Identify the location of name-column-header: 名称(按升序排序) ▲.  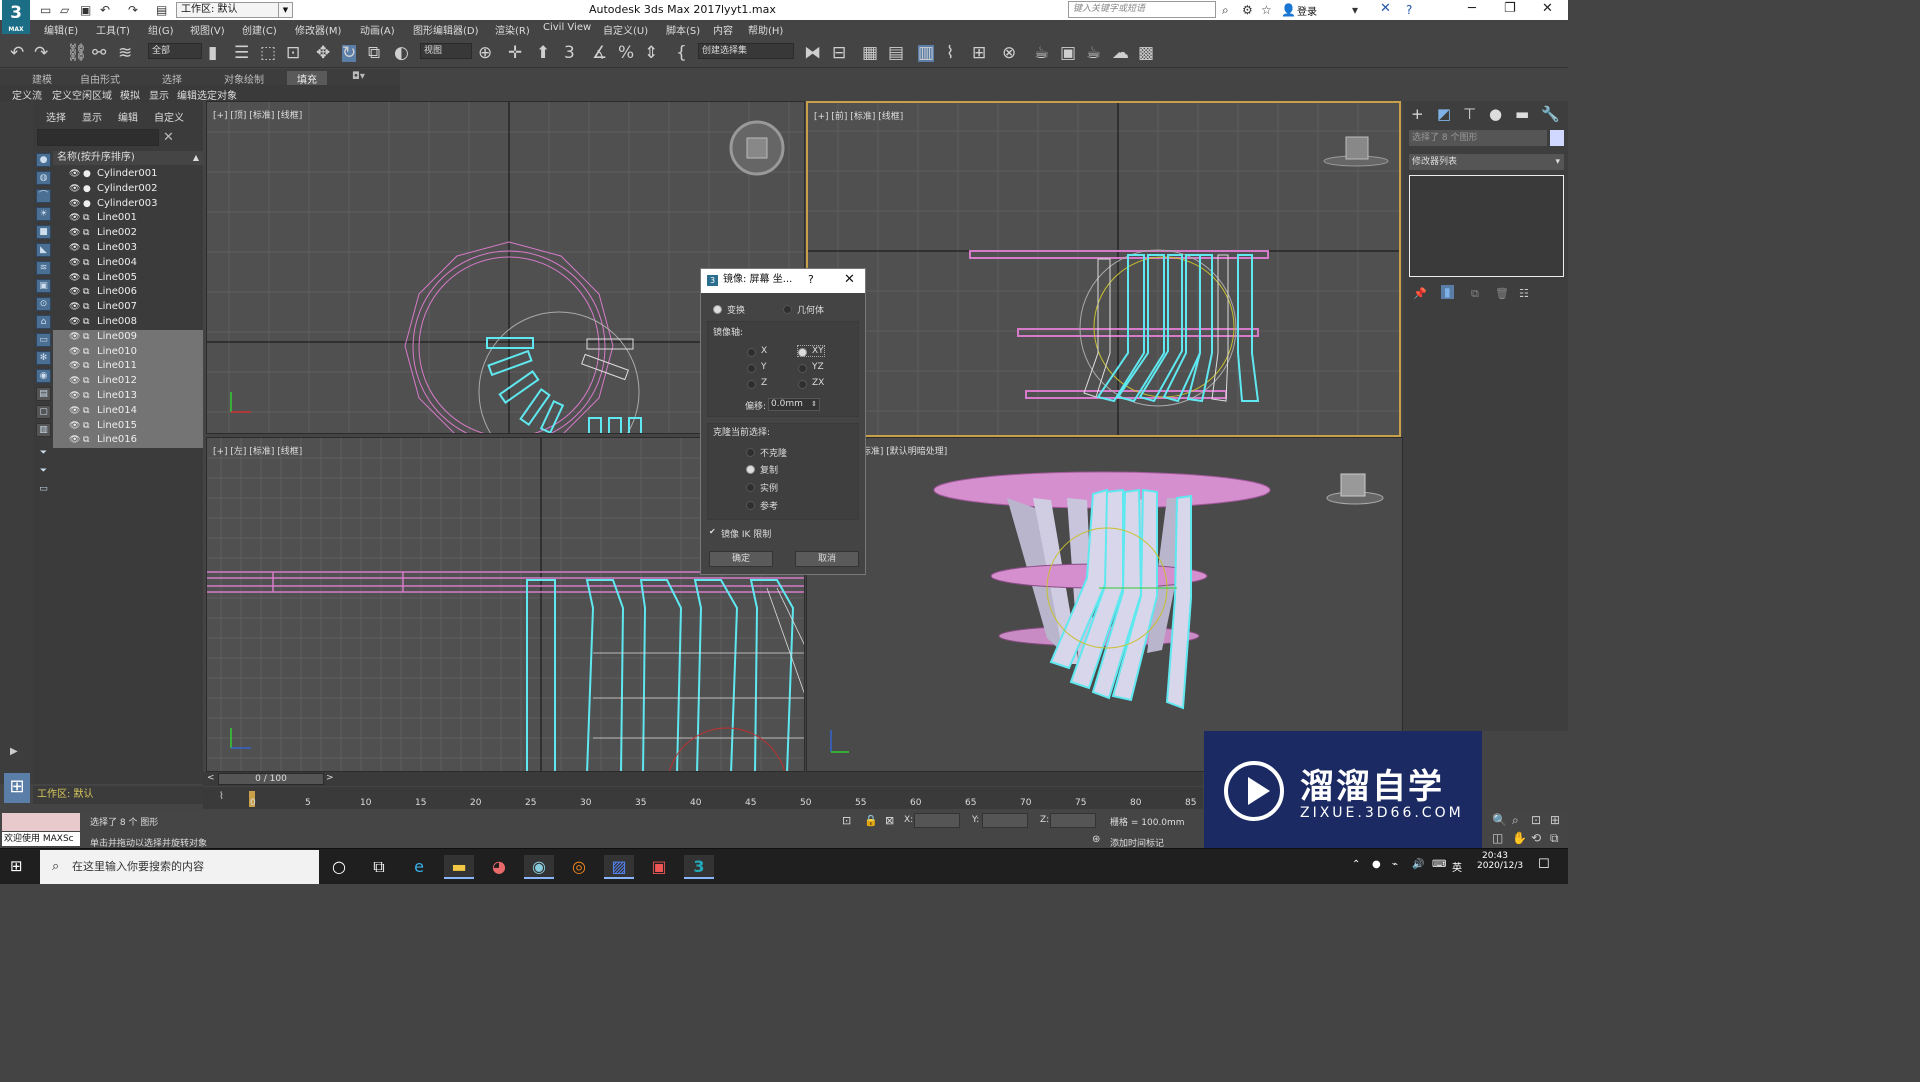
(128, 158).